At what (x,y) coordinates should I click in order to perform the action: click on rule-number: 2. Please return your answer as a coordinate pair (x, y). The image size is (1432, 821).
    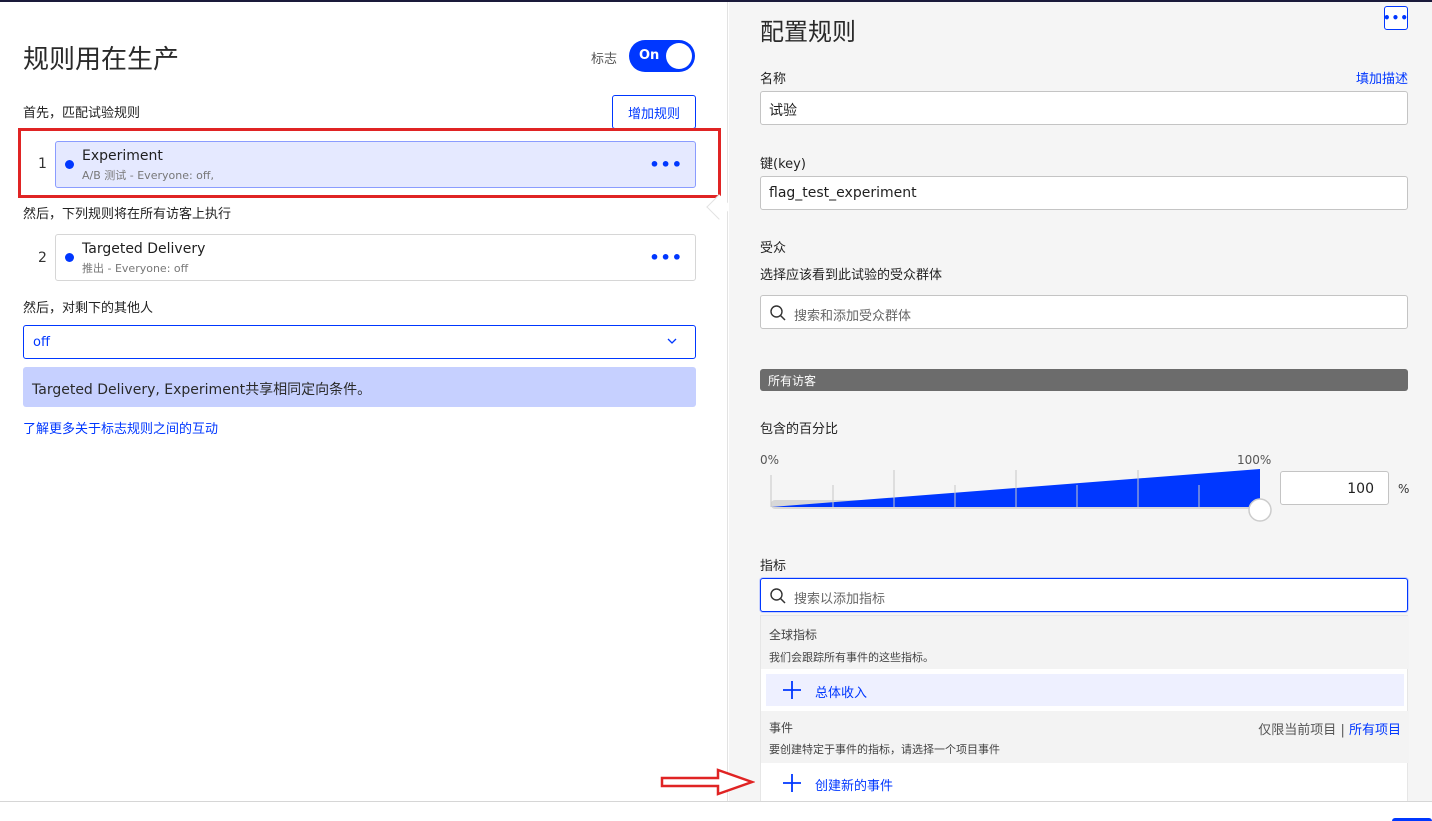
    Looking at the image, I should click on (42, 258).